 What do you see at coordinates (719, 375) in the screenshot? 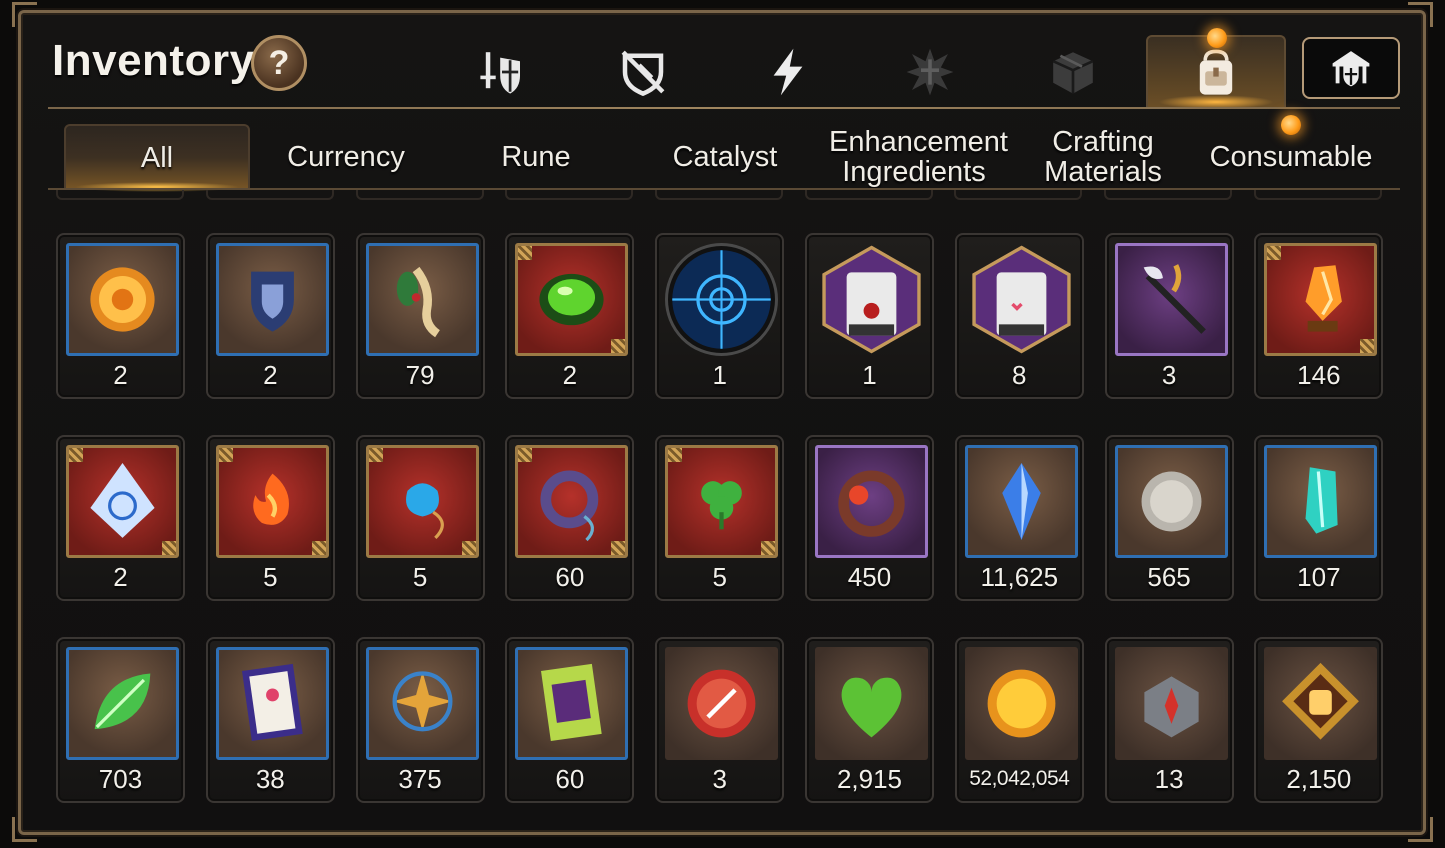
I see `item-quantity: 1` at bounding box center [719, 375].